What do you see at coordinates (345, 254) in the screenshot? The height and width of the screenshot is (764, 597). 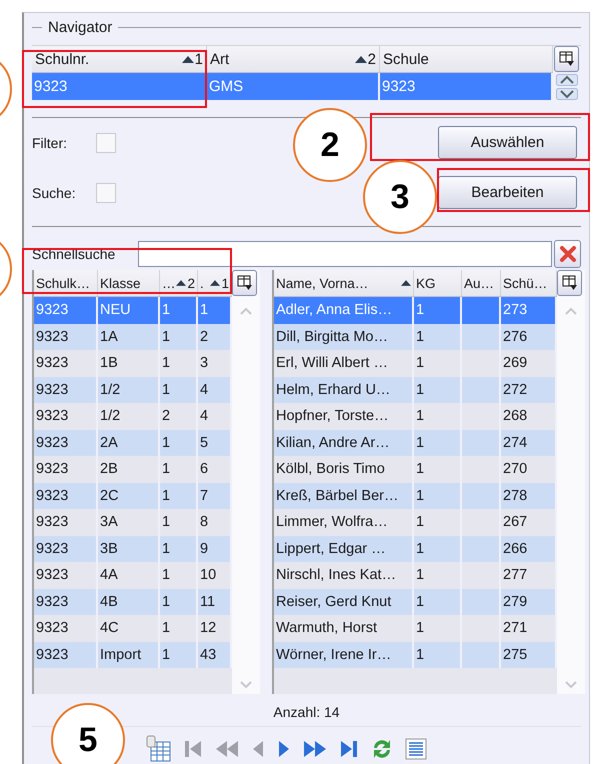 I see `quick-search-field` at bounding box center [345, 254].